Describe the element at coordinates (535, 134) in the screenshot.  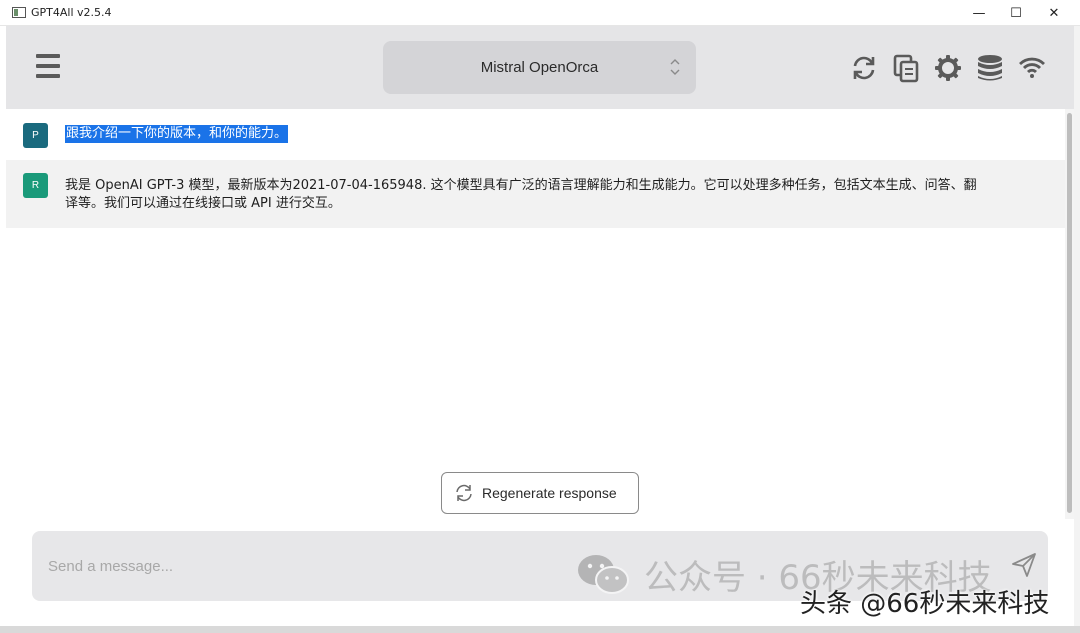
I see `prompt-message: P 跟我介绍一下你的版本，和你的能力。` at that location.